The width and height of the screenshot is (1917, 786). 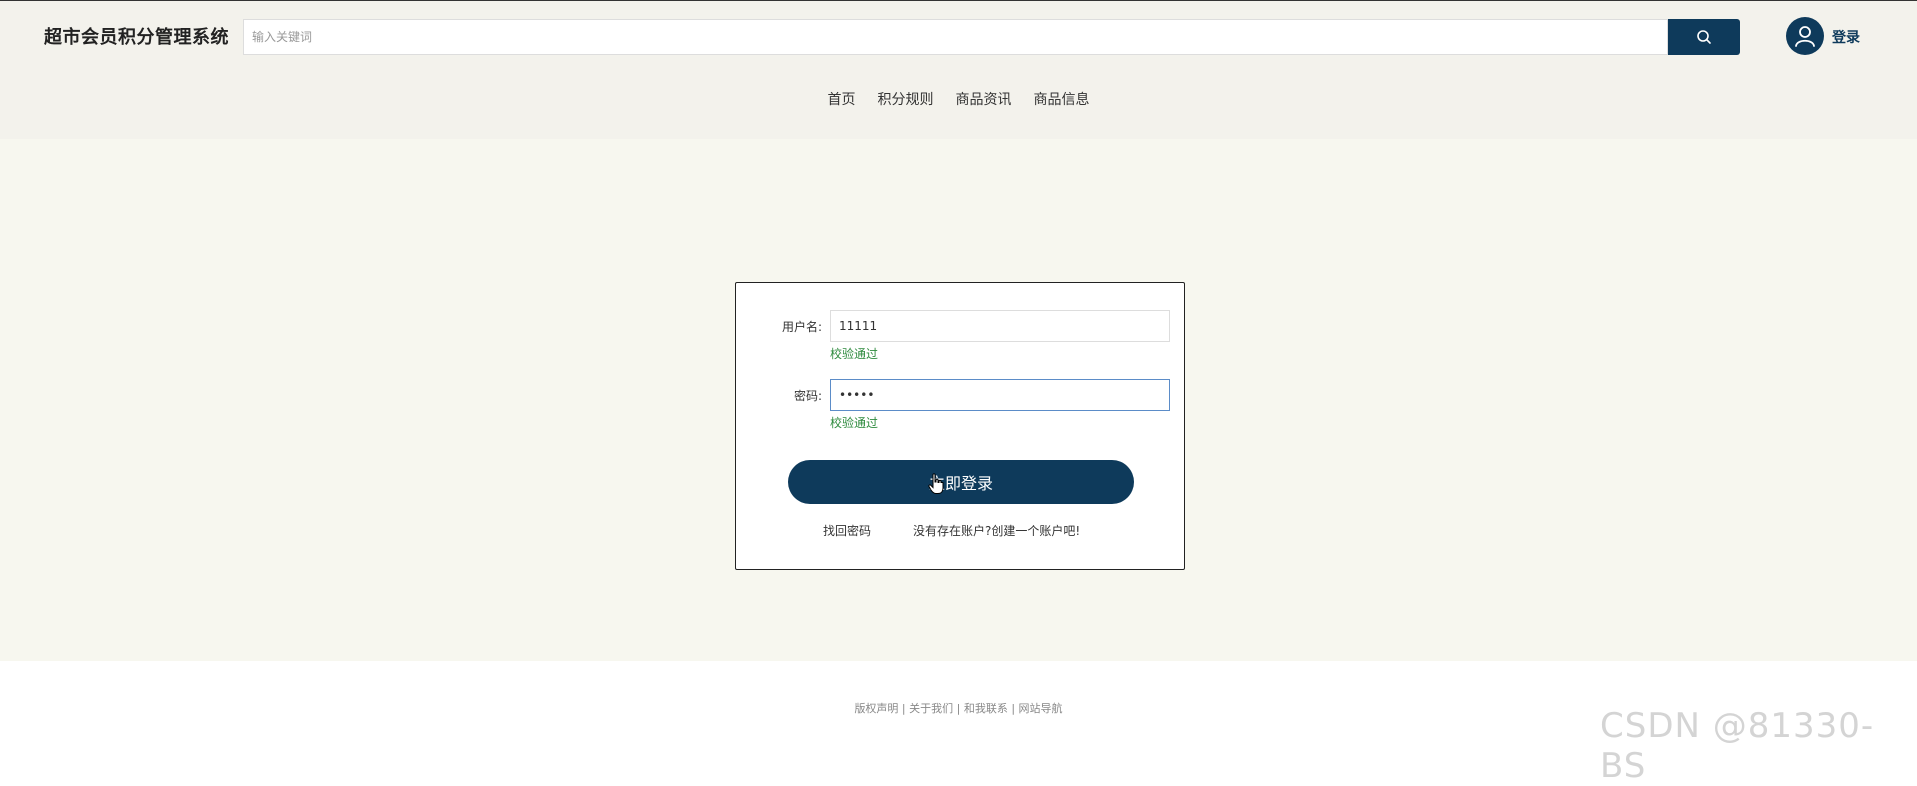 I want to click on footer-link-about: 关于我们, so click(x=931, y=708).